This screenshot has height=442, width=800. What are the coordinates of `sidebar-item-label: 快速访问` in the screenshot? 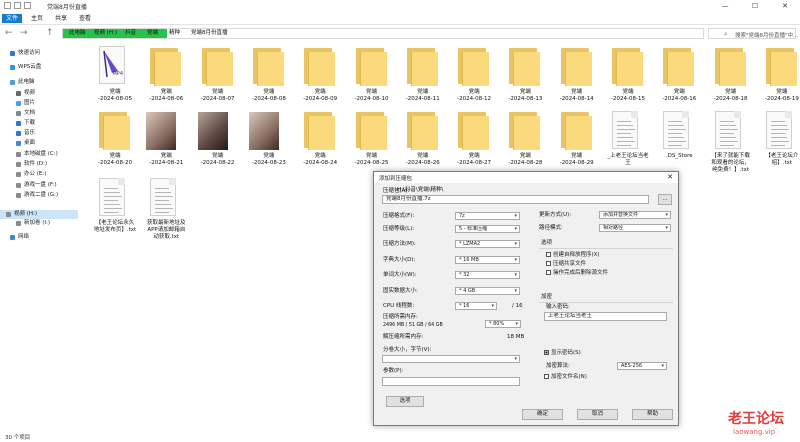 It's located at (29, 53).